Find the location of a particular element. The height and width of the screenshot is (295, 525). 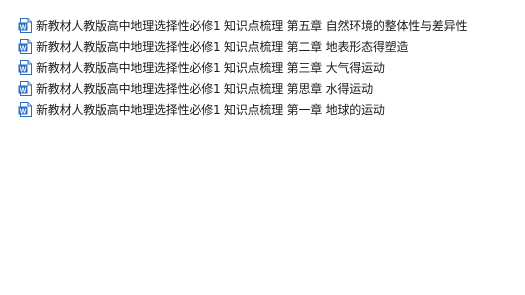

file-name: 新教材人教版高中地理选择性必修1 知识点梳理 第思章 水得运动 is located at coordinates (204, 88).